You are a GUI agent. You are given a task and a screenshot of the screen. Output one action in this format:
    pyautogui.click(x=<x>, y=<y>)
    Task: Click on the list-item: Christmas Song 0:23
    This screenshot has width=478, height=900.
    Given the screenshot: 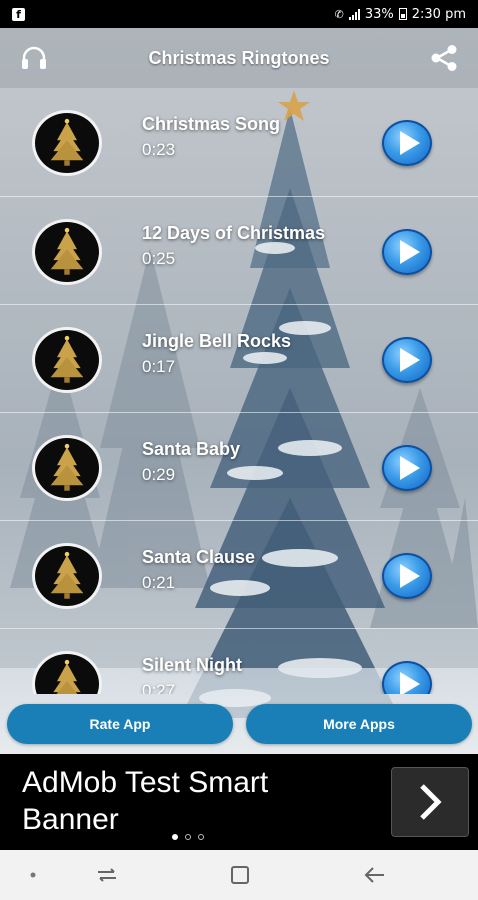 What is the action you would take?
    pyautogui.click(x=239, y=142)
    